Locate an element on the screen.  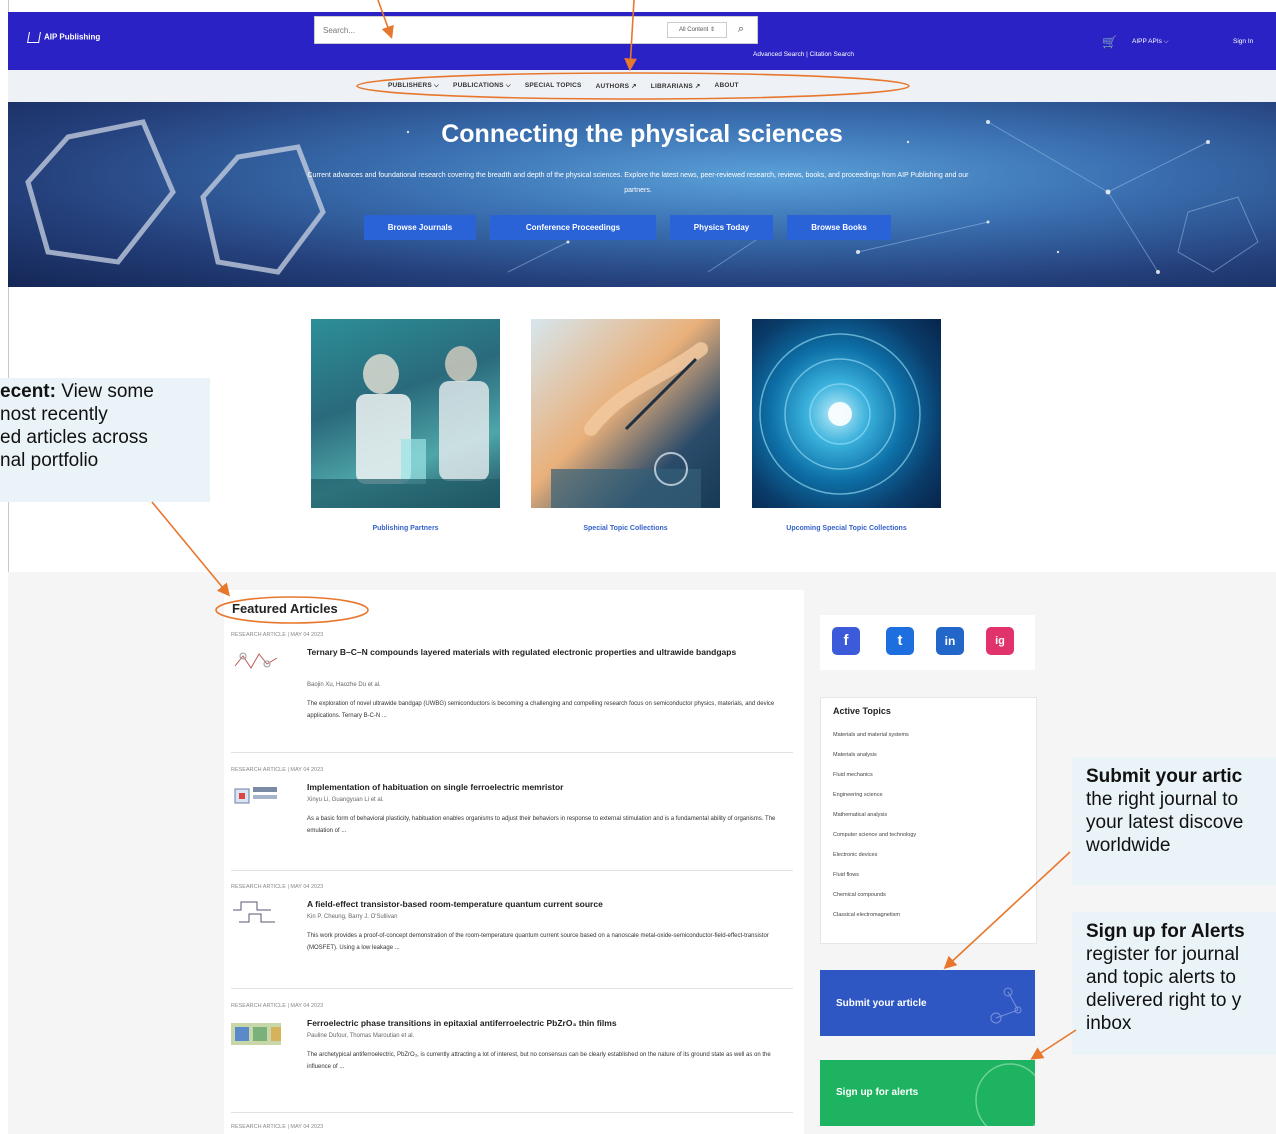
submit-arrow is located at coordinates (1007, 910).